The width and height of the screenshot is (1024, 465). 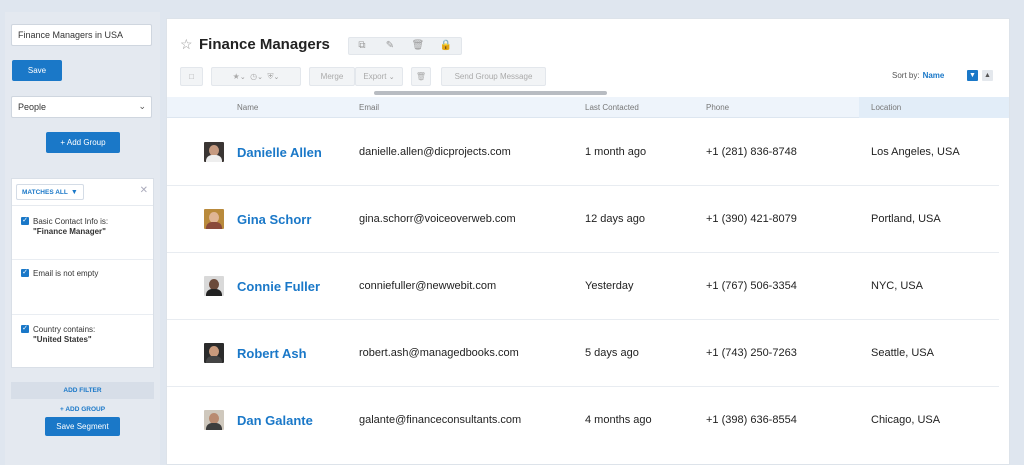 I want to click on condition-prefix: Basic Contact Info is:, so click(x=71, y=221).